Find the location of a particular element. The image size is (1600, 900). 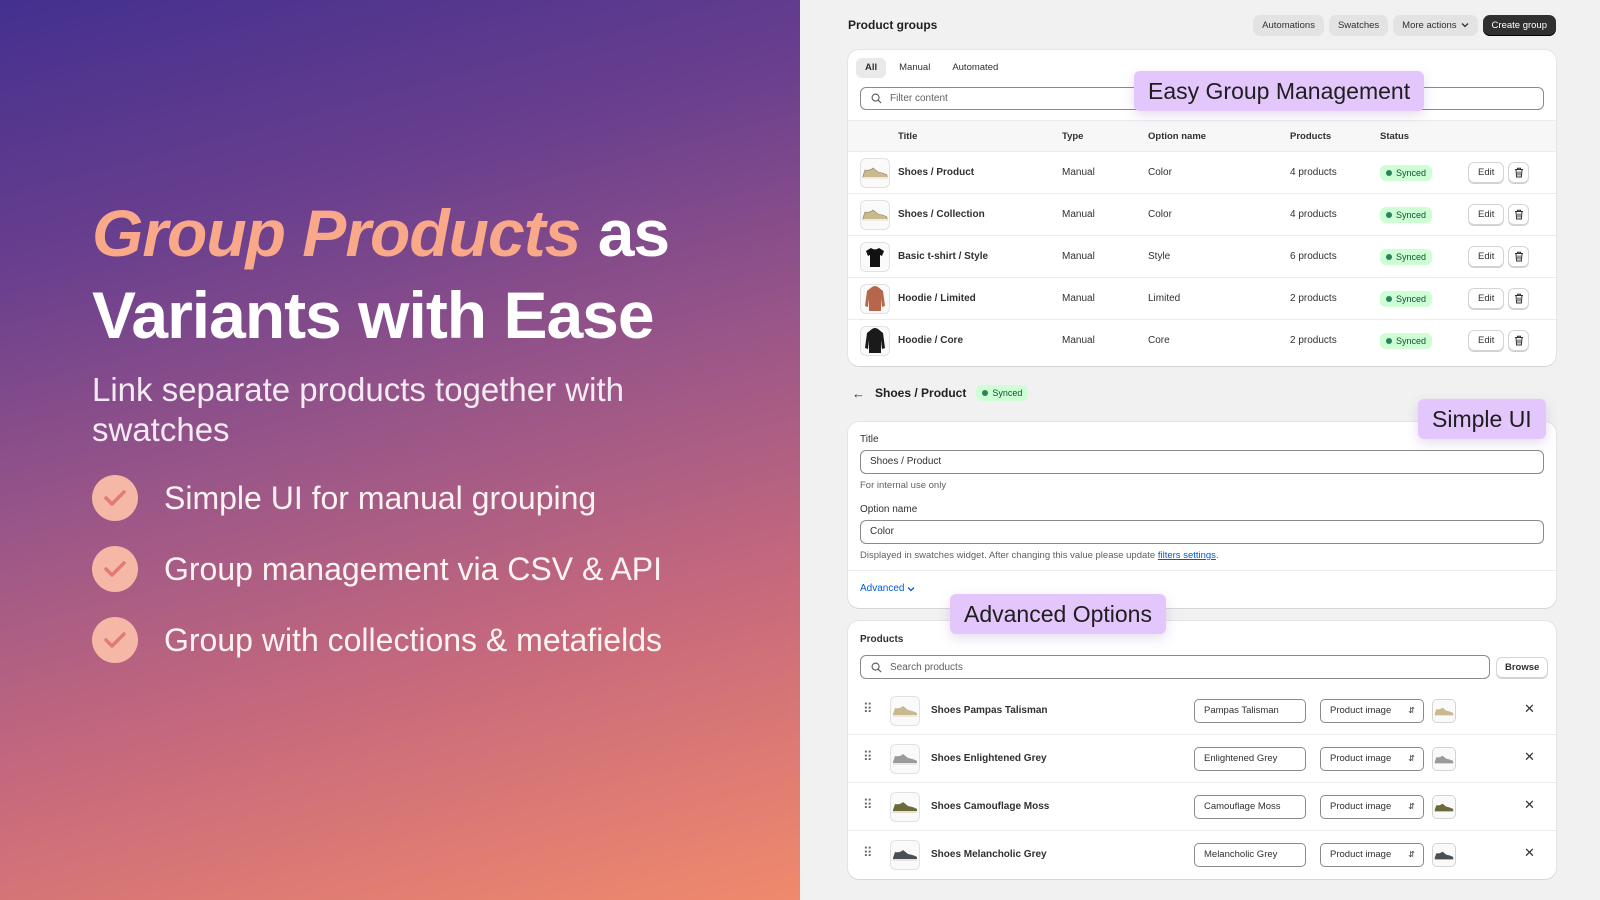

col-type: Type is located at coordinates (1072, 136).